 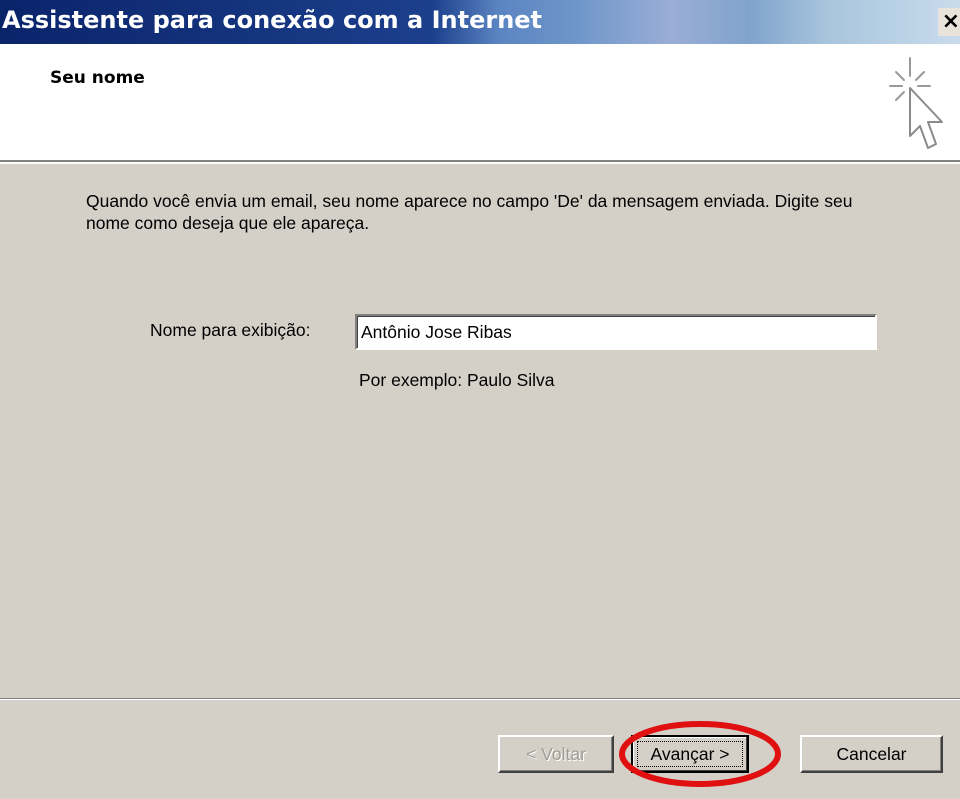 I want to click on next-button: Avançar >, so click(x=690, y=754).